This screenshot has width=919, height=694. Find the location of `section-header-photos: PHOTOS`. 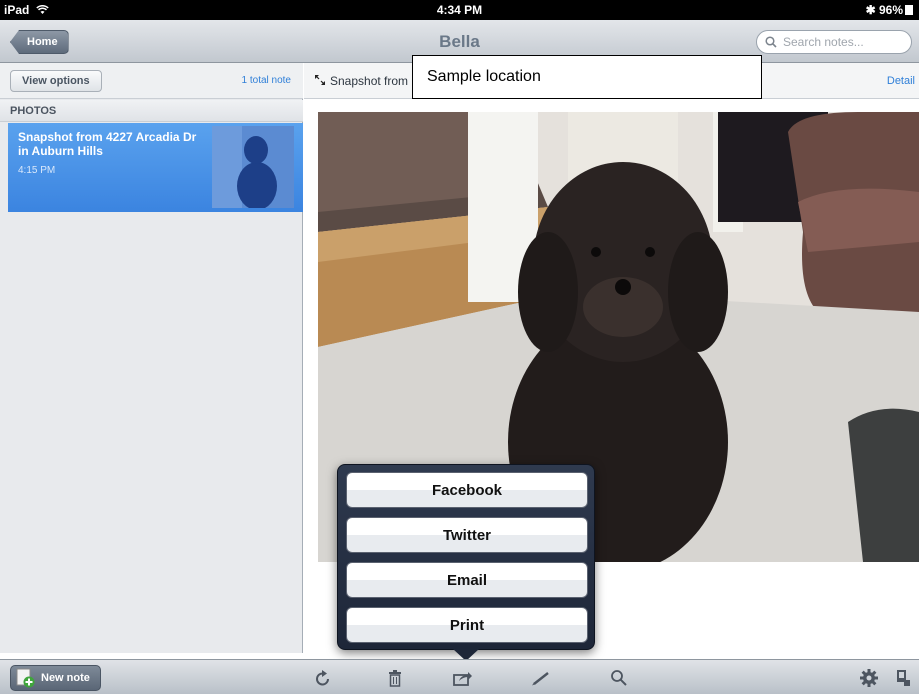

section-header-photos: PHOTOS is located at coordinates (151, 111).